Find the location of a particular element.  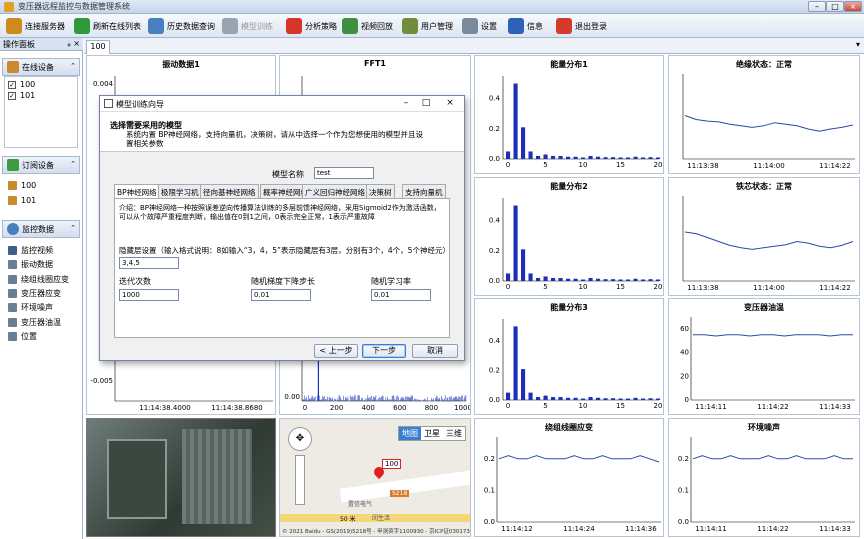

settings-button: 设置 is located at coordinates (479, 26).